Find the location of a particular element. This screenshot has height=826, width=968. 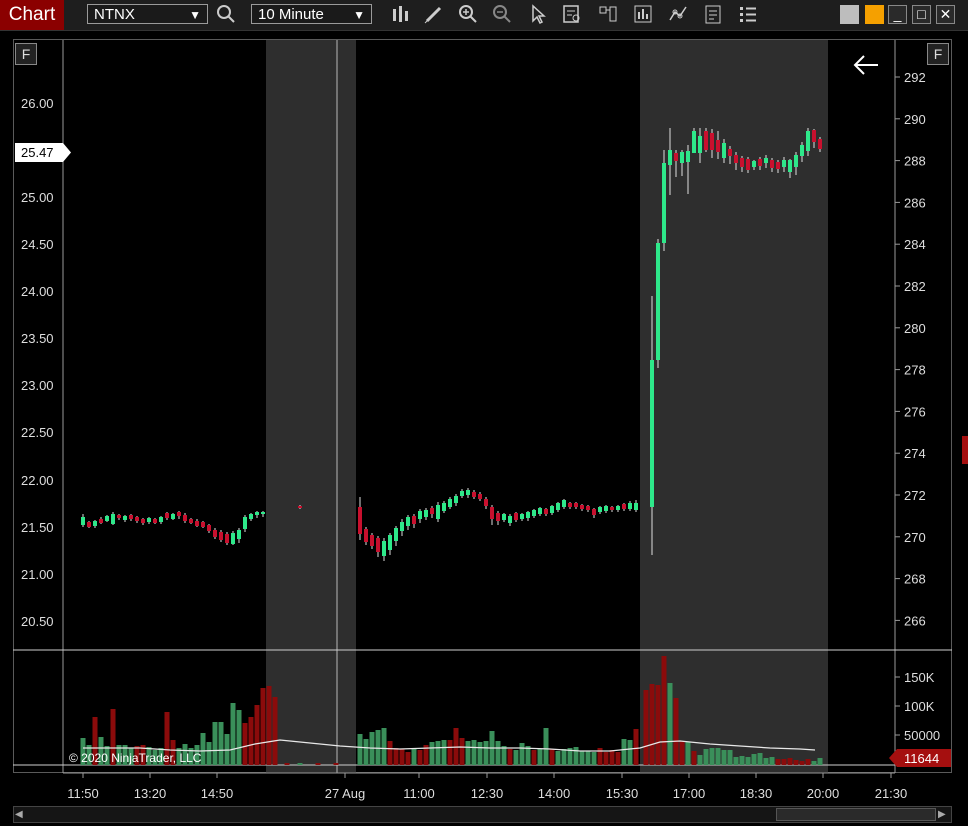

right-axis-tick-label: 282 is located at coordinates (915, 286).